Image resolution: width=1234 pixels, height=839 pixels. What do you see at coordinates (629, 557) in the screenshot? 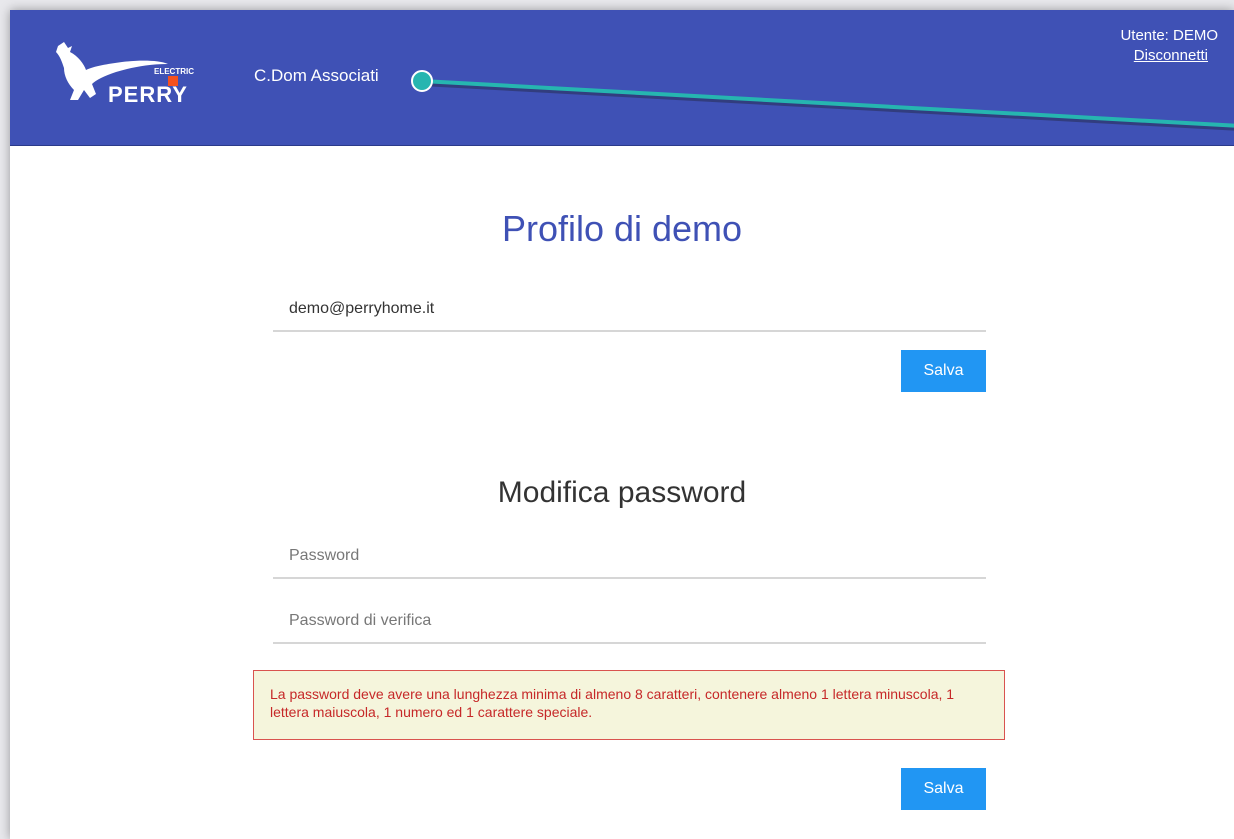
I see `password-field` at bounding box center [629, 557].